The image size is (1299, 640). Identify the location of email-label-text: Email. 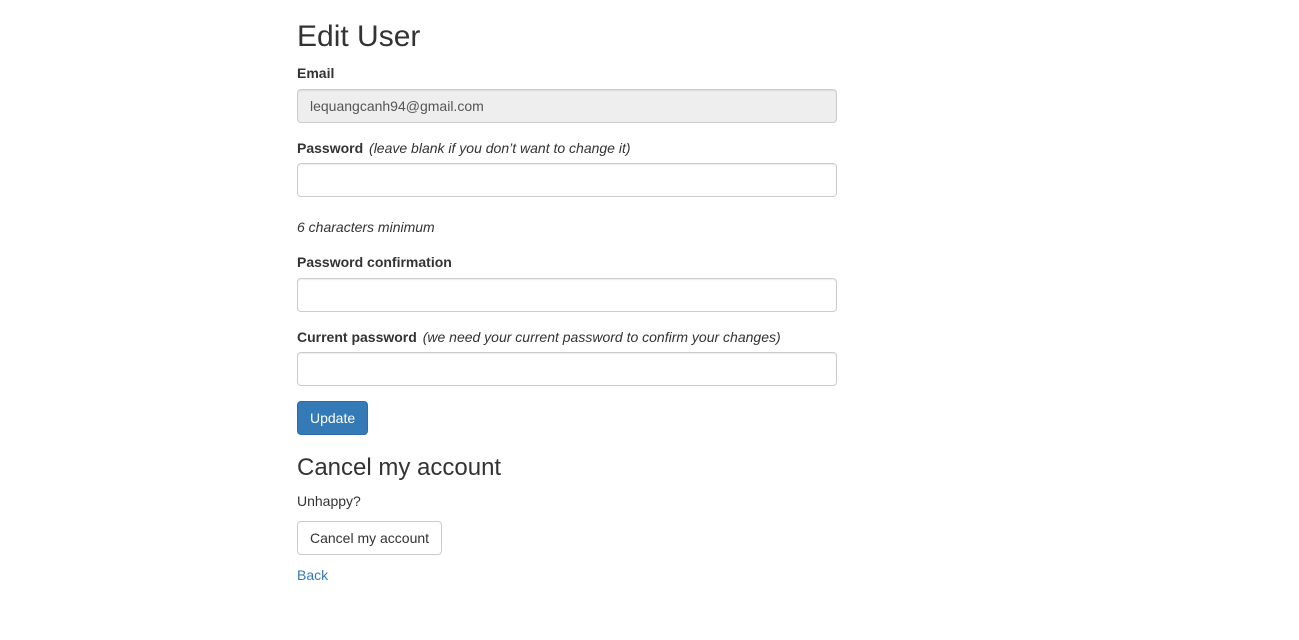
(316, 73).